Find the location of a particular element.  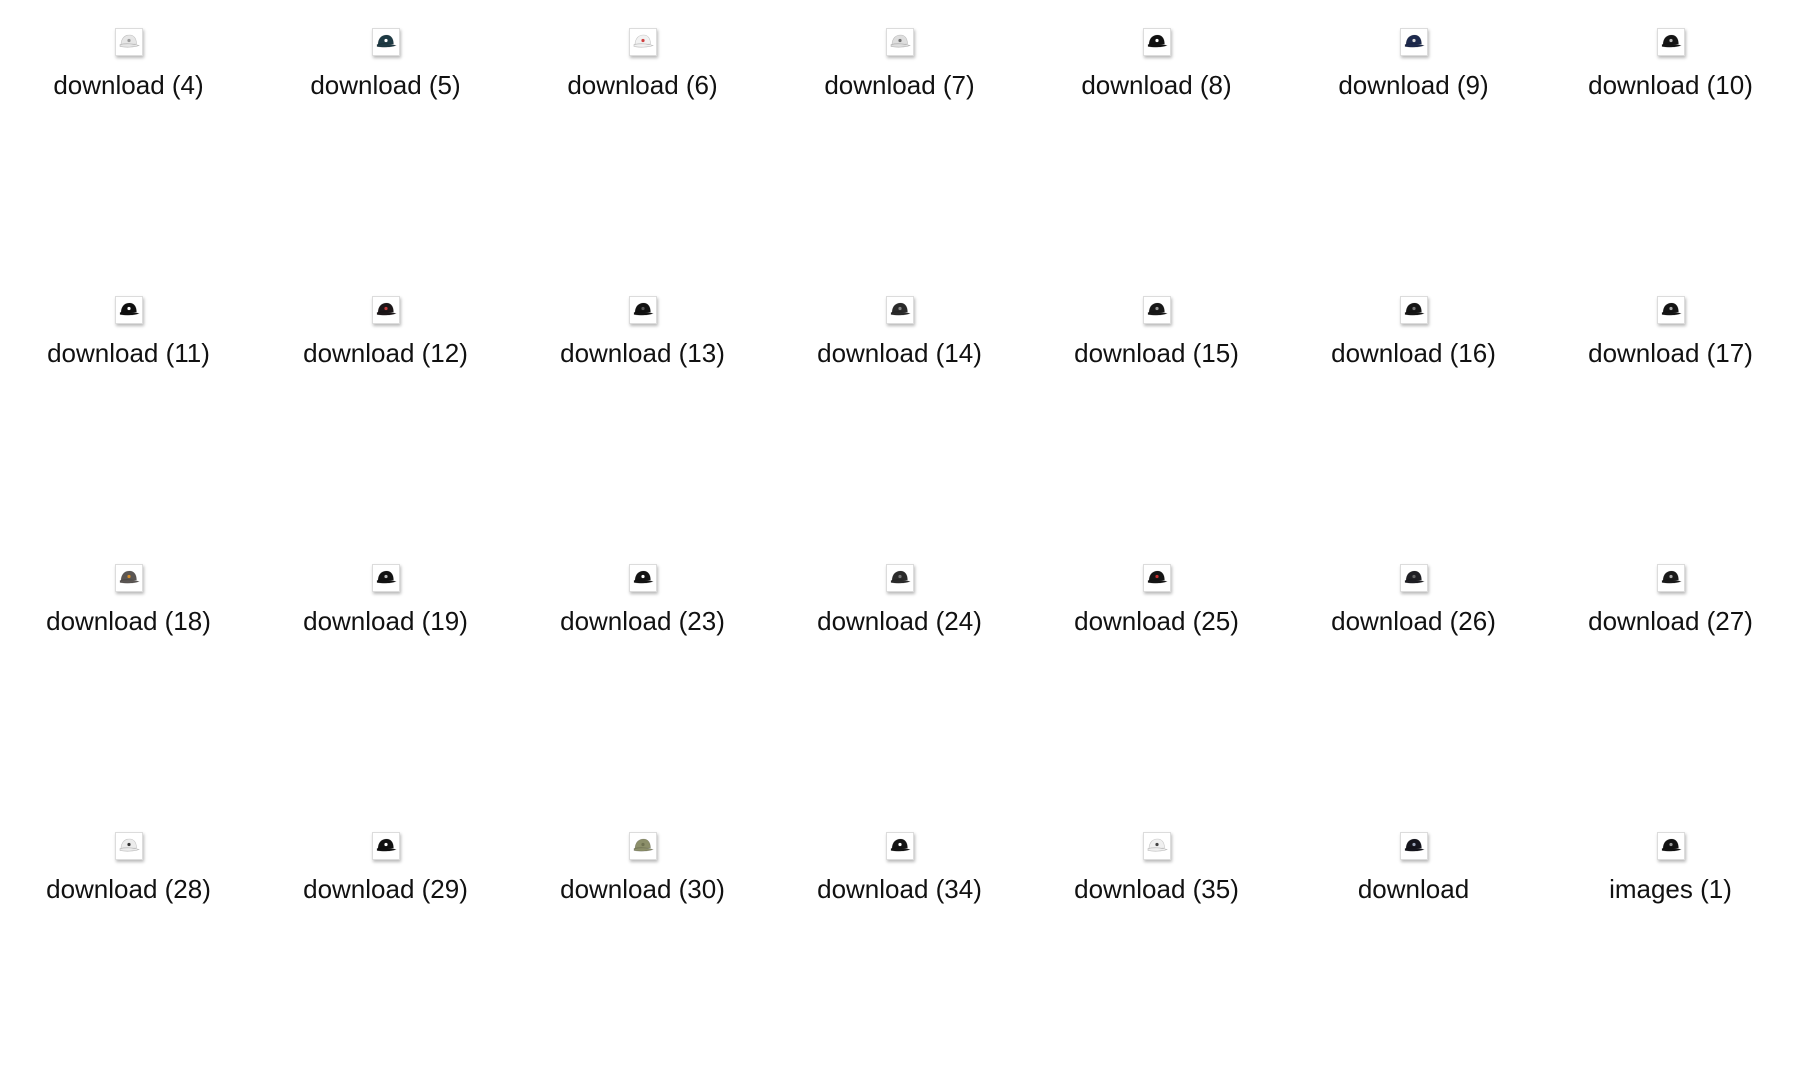

cap-dark-teal-icon is located at coordinates (386, 41).